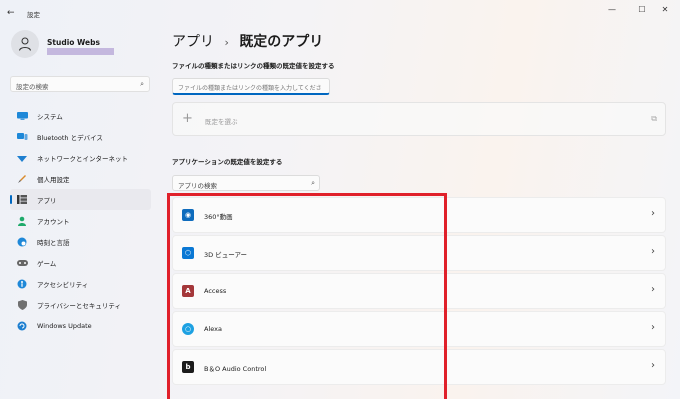  I want to click on profile-email-redacted, so click(80, 51).